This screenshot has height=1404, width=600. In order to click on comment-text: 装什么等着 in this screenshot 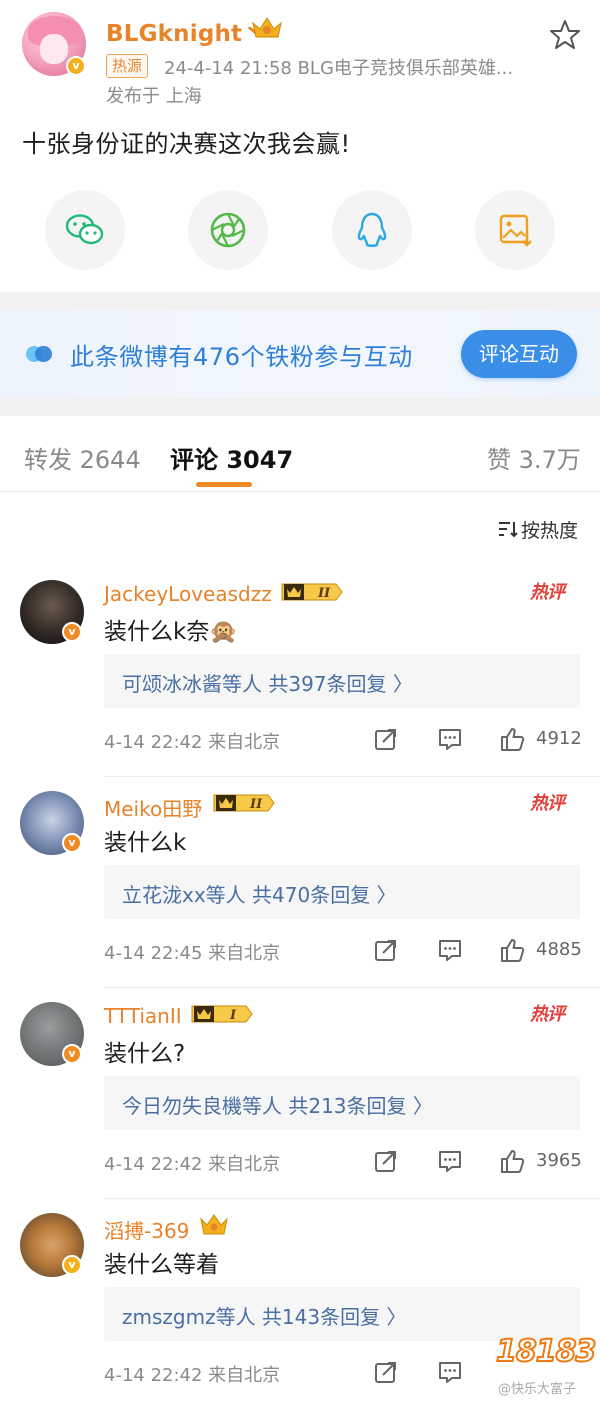, I will do `click(161, 1265)`.